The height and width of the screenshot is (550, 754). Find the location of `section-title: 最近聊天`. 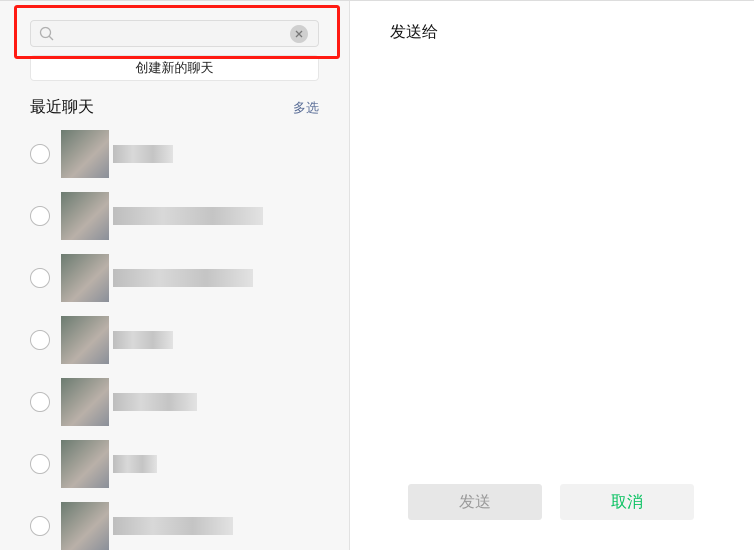

section-title: 最近聊天 is located at coordinates (62, 107).